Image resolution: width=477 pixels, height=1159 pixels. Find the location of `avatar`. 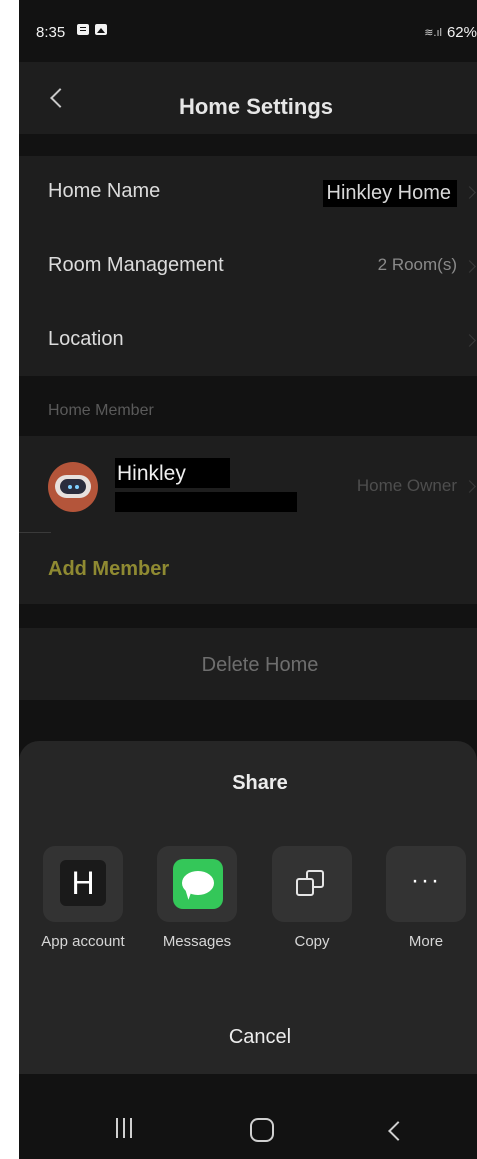

avatar is located at coordinates (73, 487).